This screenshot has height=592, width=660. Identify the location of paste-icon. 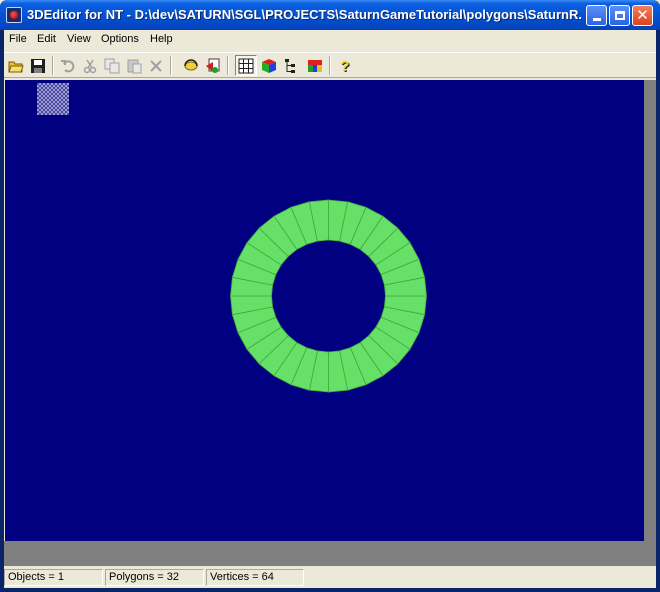
(134, 66).